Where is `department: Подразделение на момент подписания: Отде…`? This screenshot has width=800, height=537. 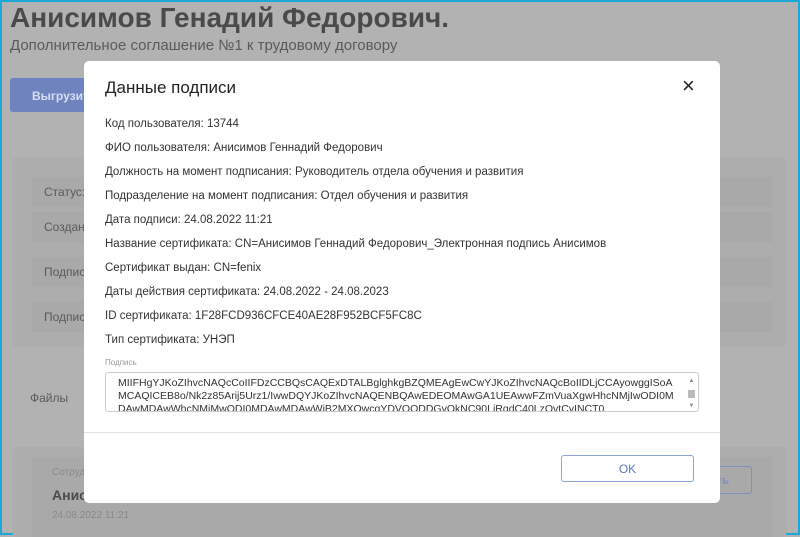 department: Подразделение на момент подписания: Отде… is located at coordinates (287, 196).